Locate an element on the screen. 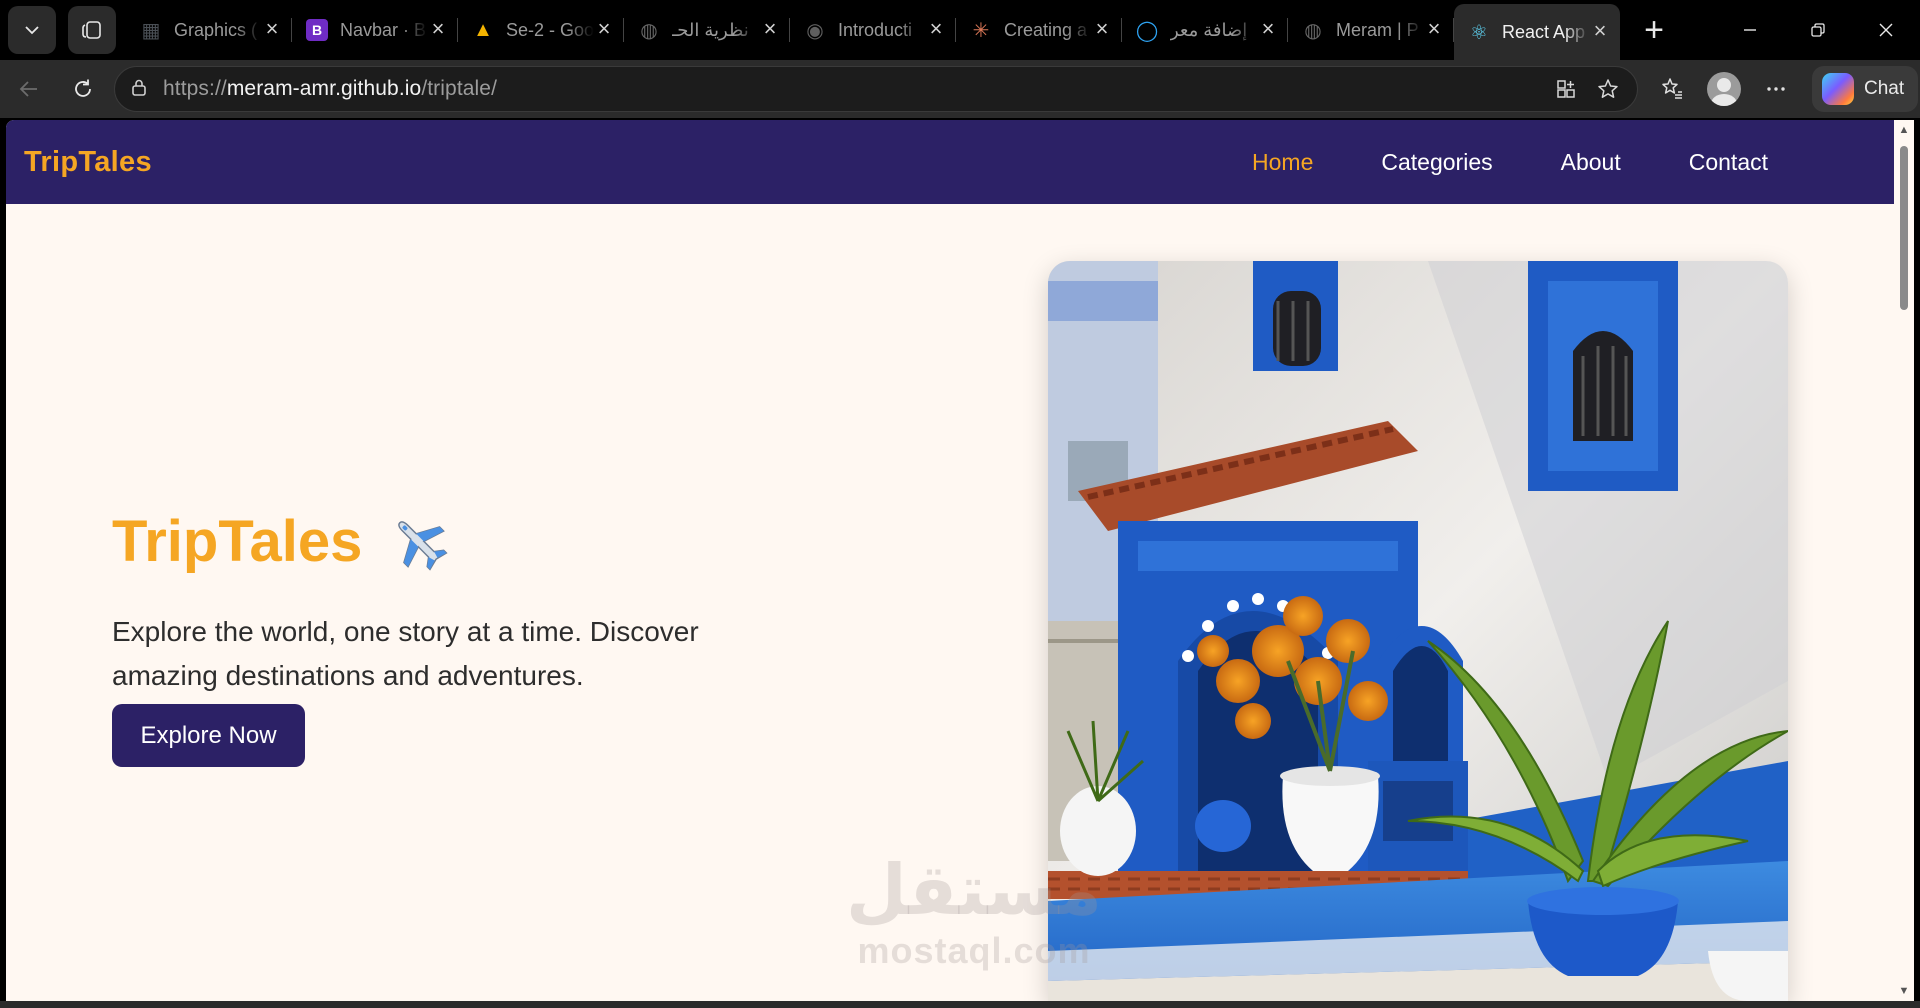 This screenshot has width=1920, height=1008. mostaql-favicon-icon: ◯ is located at coordinates (1147, 30).